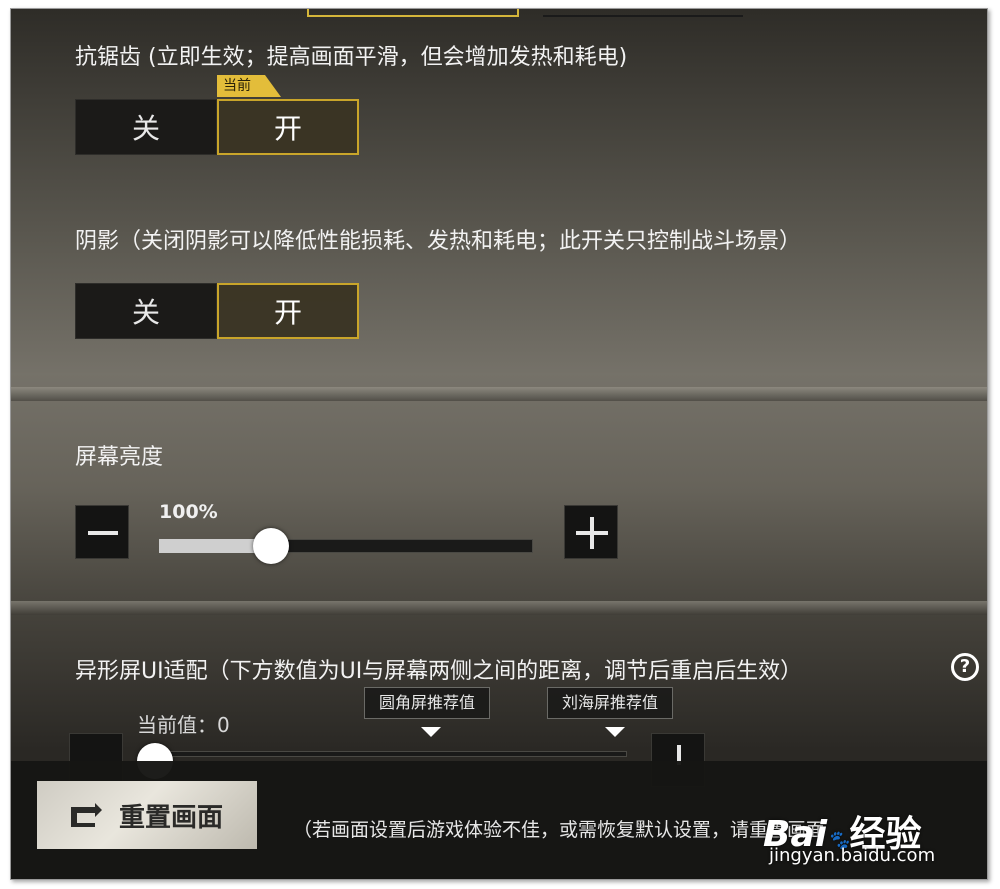  What do you see at coordinates (438, 241) in the screenshot?
I see `shadow-title: 阴影（关闭阴影可以降低性能损耗、发热和耗电；此开关只控制战斗场景）` at bounding box center [438, 241].